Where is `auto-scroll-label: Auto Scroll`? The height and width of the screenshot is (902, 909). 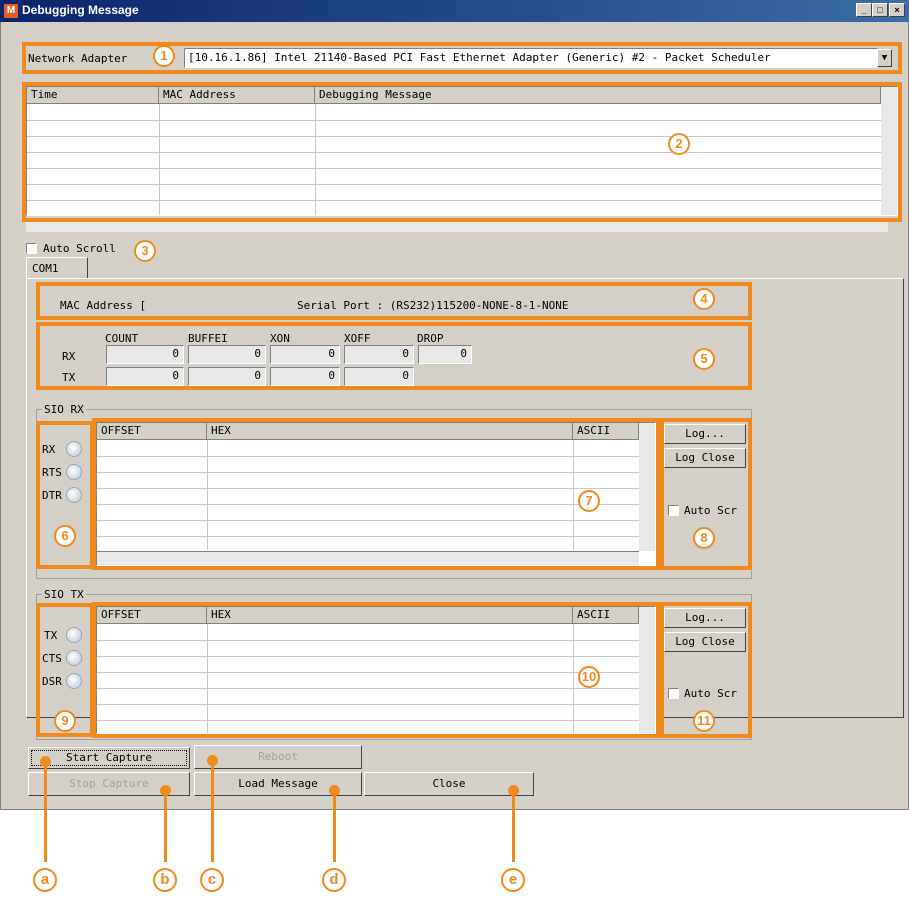
auto-scroll-label: Auto Scroll is located at coordinates (79, 248).